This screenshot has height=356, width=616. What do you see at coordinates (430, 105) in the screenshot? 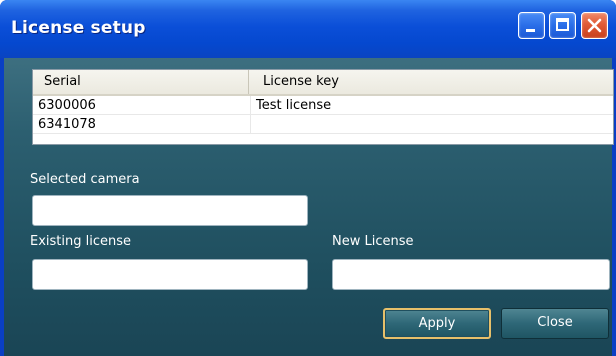
I see `license-key-cell: Test license` at bounding box center [430, 105].